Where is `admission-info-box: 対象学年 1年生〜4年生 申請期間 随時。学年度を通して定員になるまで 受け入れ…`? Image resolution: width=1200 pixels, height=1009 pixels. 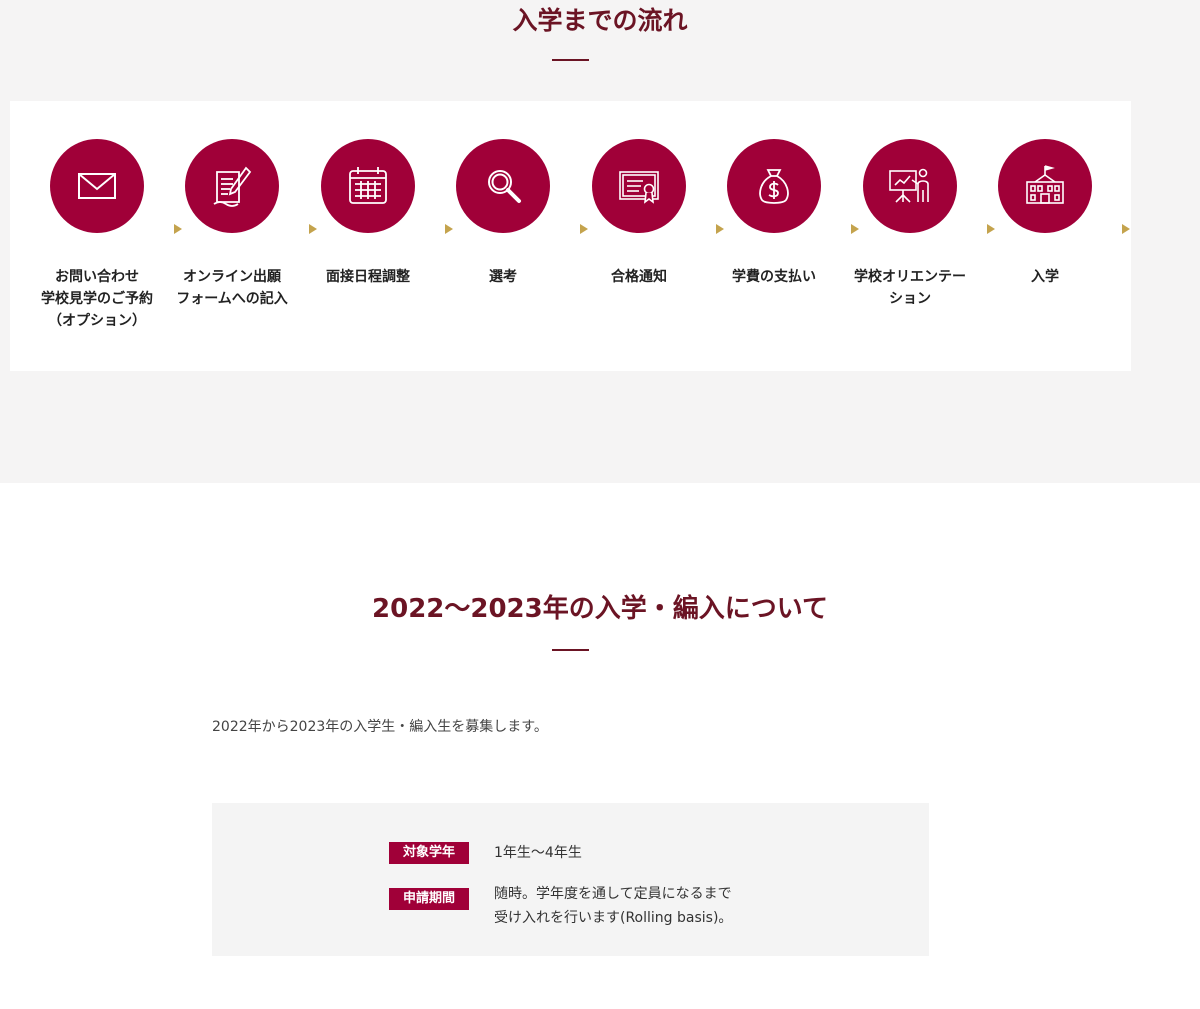
admission-info-box: 対象学年 1年生〜4年生 申請期間 随時。学年度を通して定員になるまで 受け入れ… is located at coordinates (570, 879).